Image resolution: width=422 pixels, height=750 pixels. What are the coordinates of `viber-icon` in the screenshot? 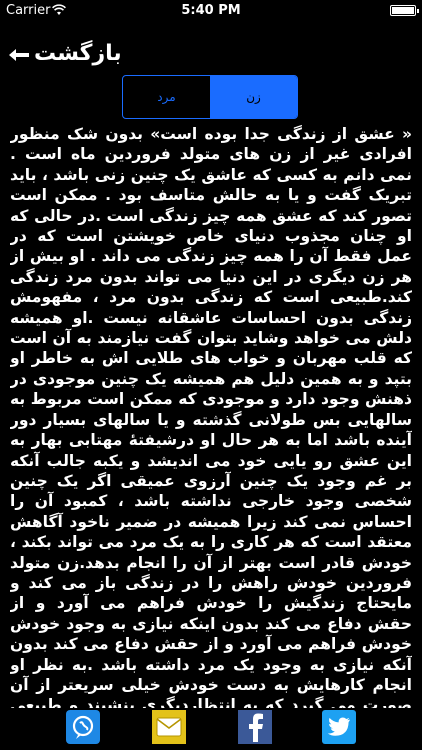 It's located at (83, 727).